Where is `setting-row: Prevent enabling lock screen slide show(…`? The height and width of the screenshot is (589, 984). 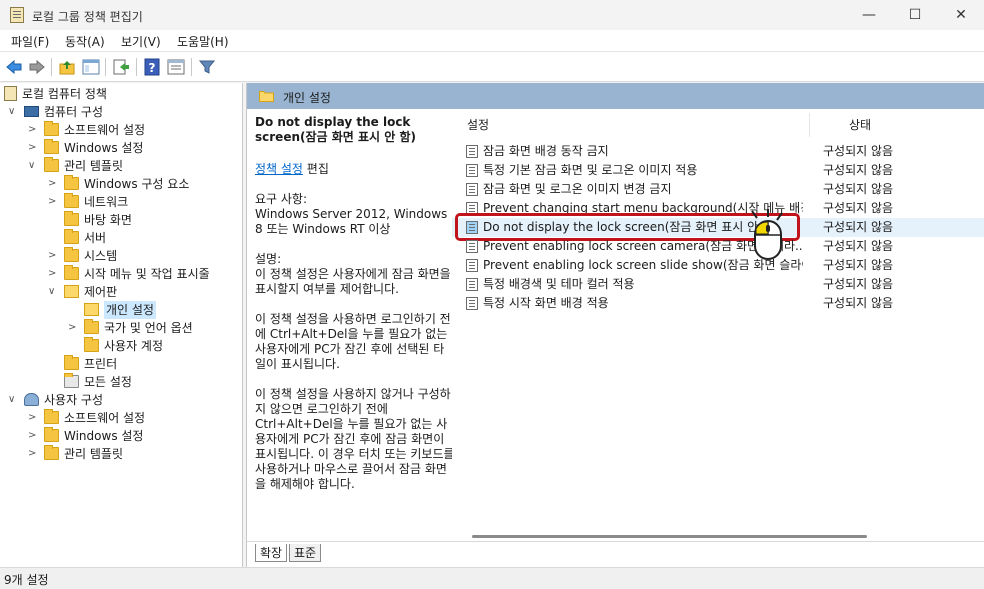 setting-row: Prevent enabling lock screen slide show(… is located at coordinates (718, 265).